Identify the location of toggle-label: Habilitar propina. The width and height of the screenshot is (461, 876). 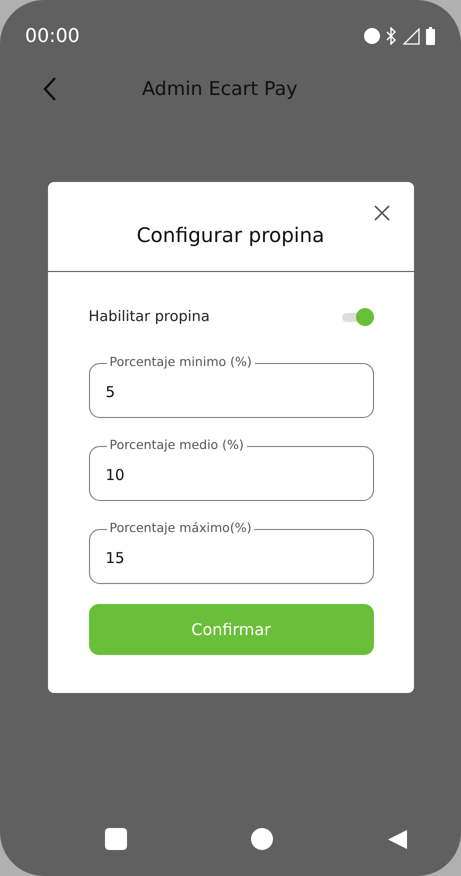
(149, 317).